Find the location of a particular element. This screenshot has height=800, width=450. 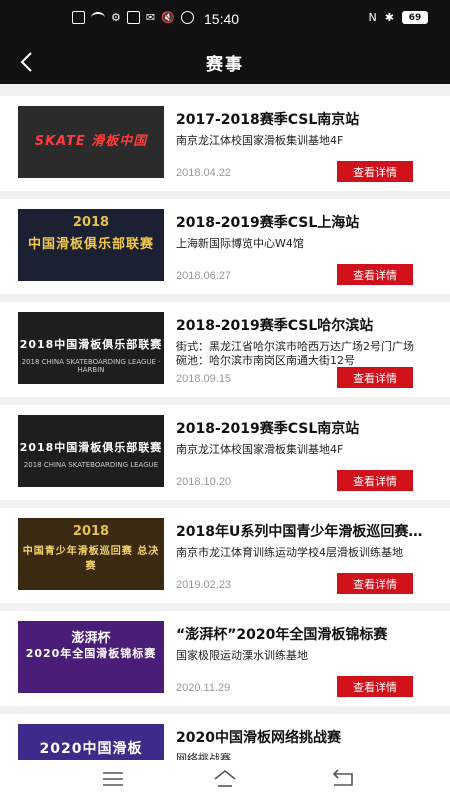

sim-icon is located at coordinates (78, 17).